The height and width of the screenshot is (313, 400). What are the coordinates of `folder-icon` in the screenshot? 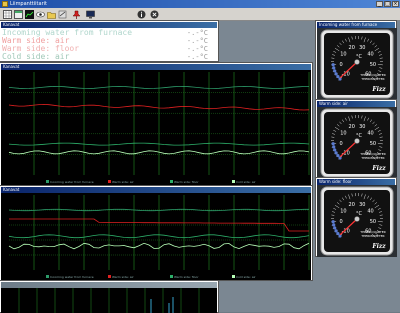 It's located at (51, 14).